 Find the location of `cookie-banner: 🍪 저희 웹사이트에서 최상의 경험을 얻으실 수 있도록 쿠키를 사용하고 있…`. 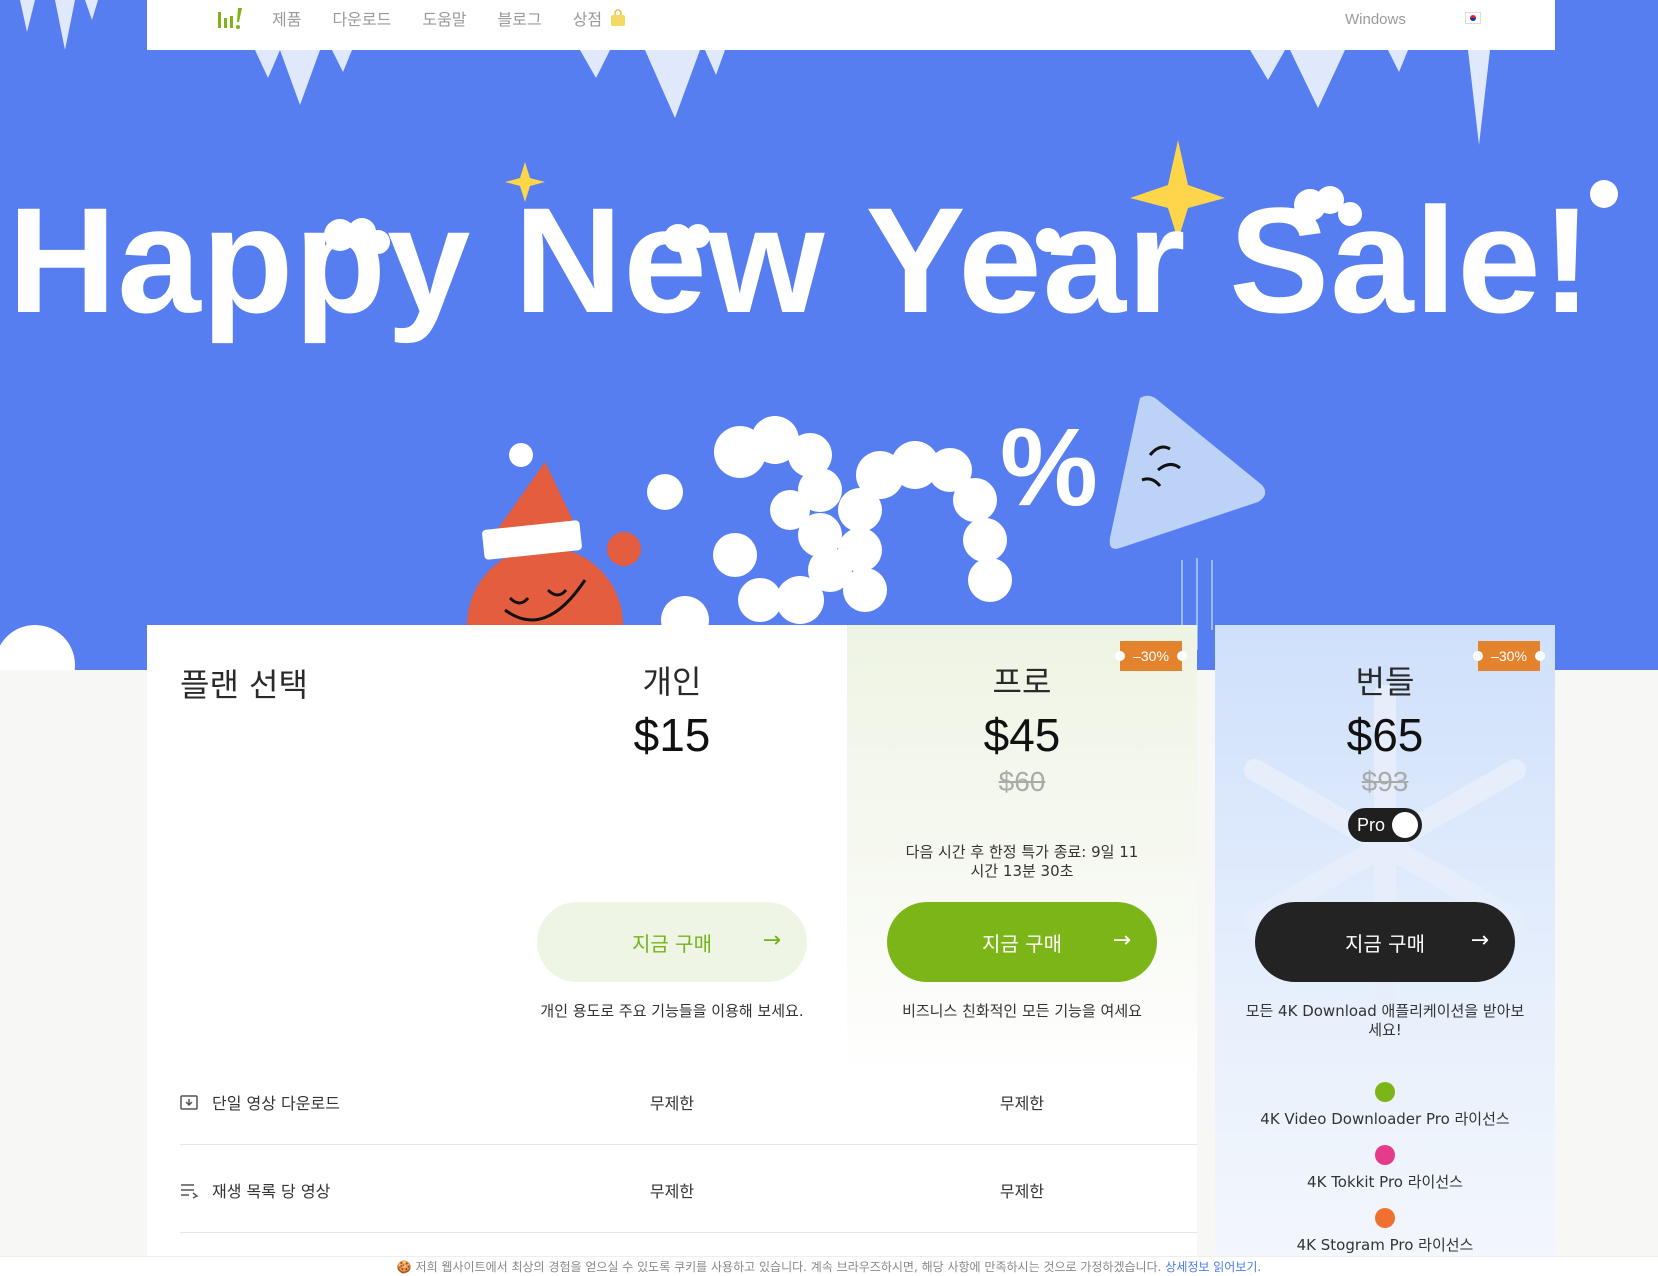

cookie-banner: 🍪 저희 웹사이트에서 최상의 경험을 얻으실 수 있도록 쿠키를 사용하고 있… is located at coordinates (829, 1266).